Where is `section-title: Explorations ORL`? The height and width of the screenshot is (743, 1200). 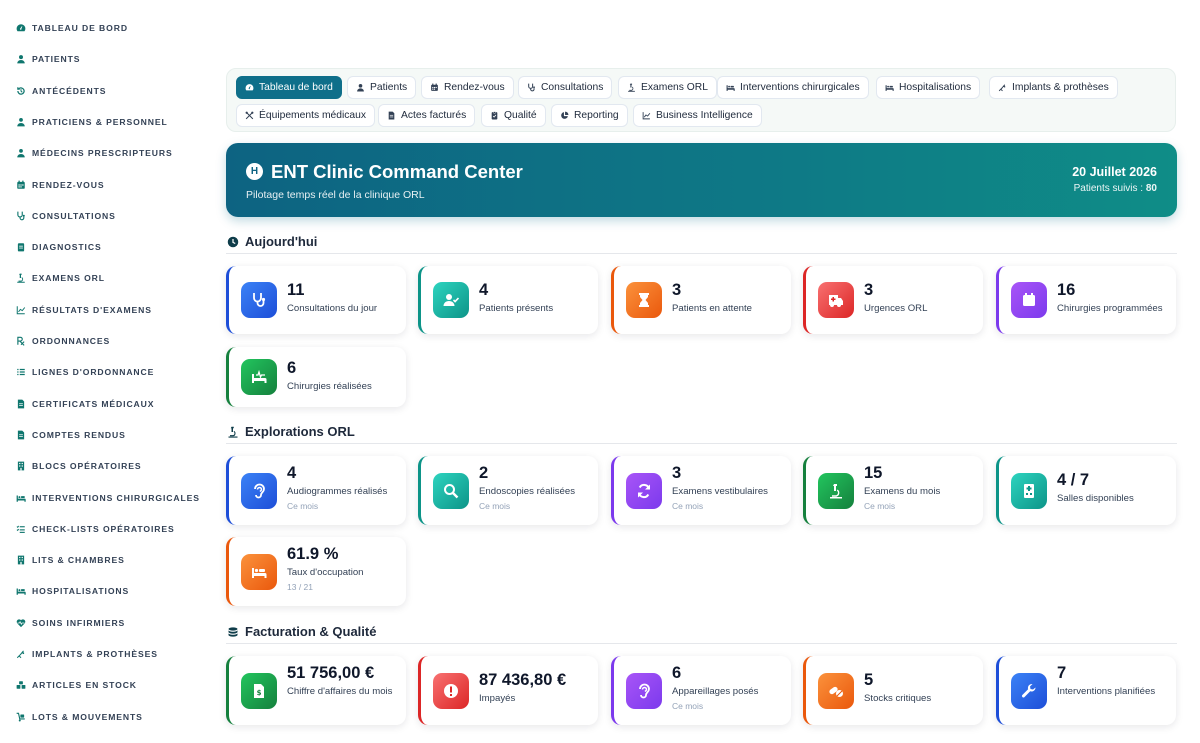 section-title: Explorations ORL is located at coordinates (300, 431).